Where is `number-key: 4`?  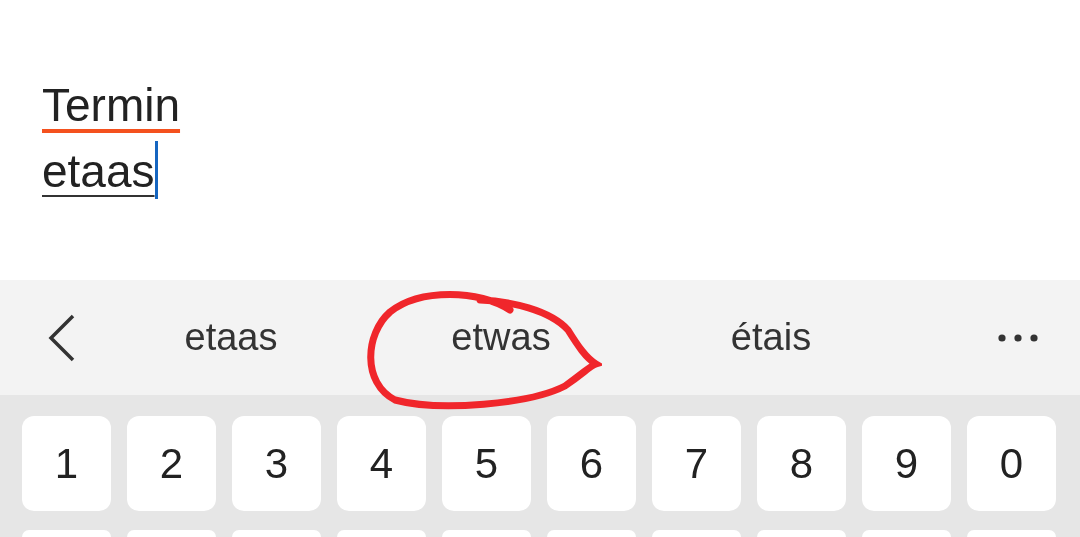 number-key: 4 is located at coordinates (381, 463).